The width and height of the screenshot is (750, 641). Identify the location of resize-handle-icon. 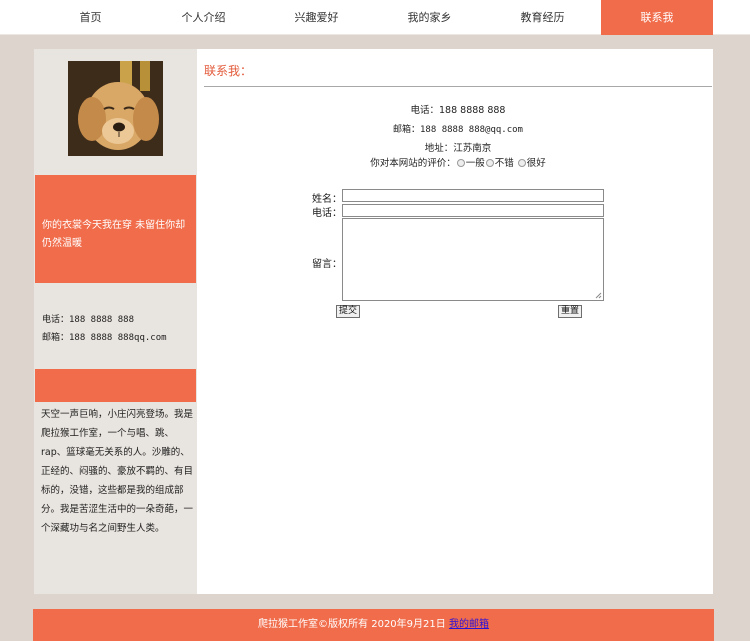
(598, 295).